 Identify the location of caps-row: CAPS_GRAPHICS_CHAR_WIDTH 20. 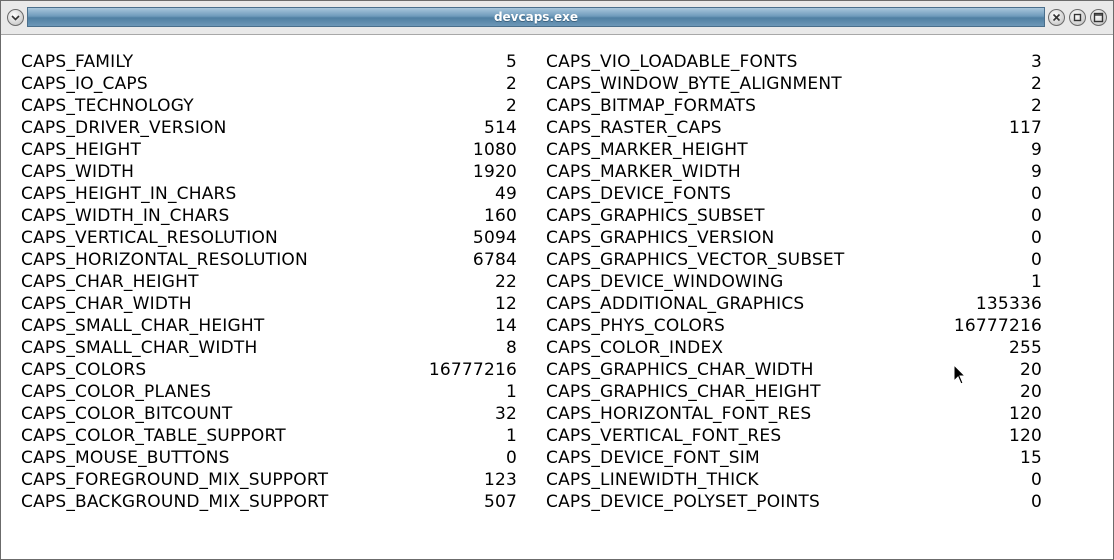
(794, 370).